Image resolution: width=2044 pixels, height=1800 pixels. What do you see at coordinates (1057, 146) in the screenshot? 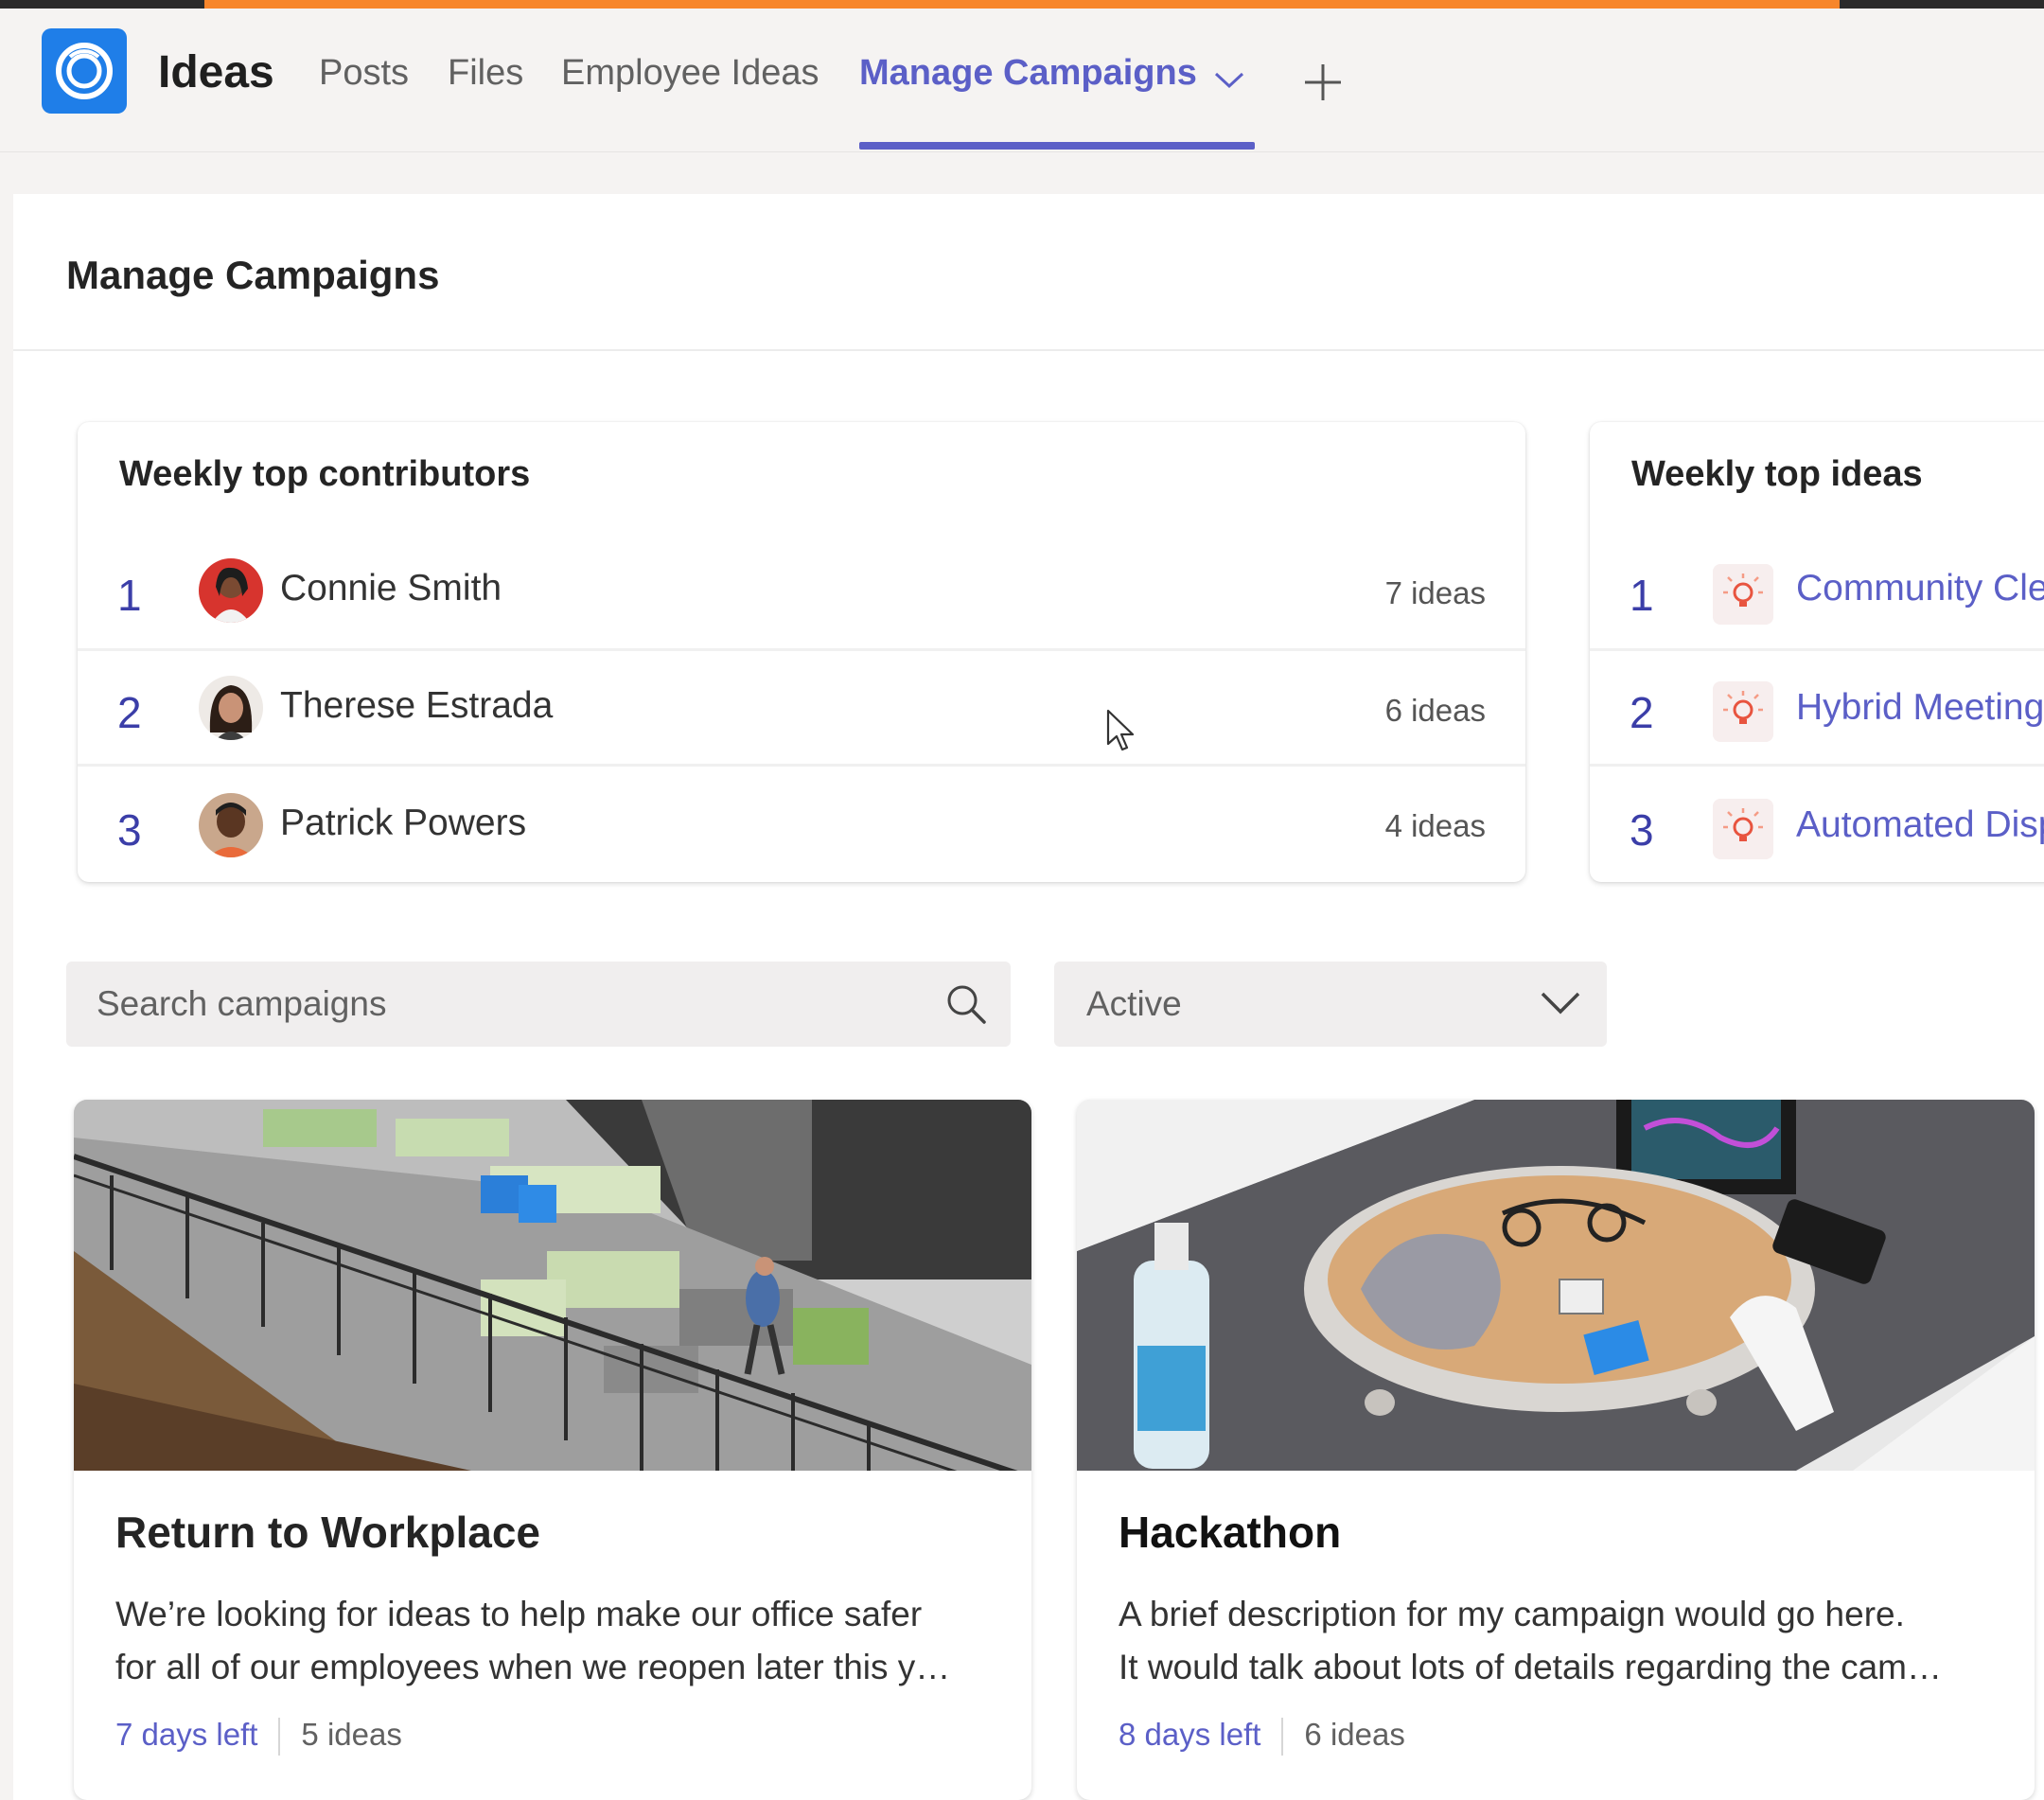
I see `active-tab-indicator` at bounding box center [1057, 146].